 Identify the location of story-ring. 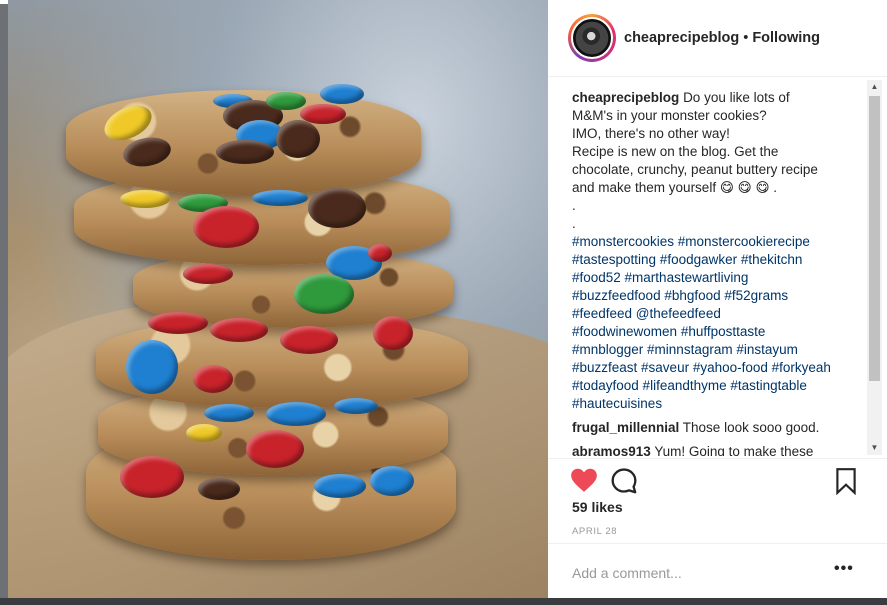
(592, 38).